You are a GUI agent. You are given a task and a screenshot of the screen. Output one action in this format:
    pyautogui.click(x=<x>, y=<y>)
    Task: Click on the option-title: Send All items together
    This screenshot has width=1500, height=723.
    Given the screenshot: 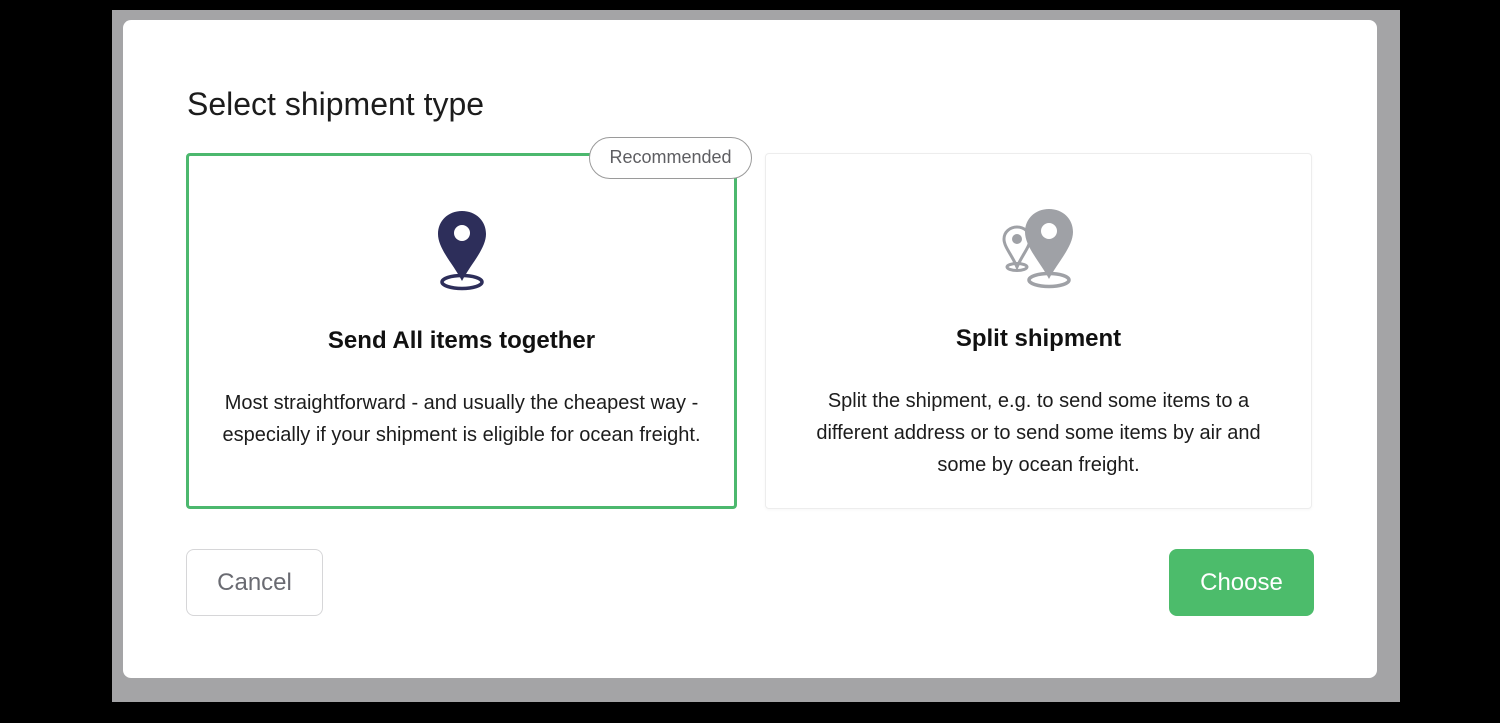 What is the action you would take?
    pyautogui.click(x=461, y=340)
    